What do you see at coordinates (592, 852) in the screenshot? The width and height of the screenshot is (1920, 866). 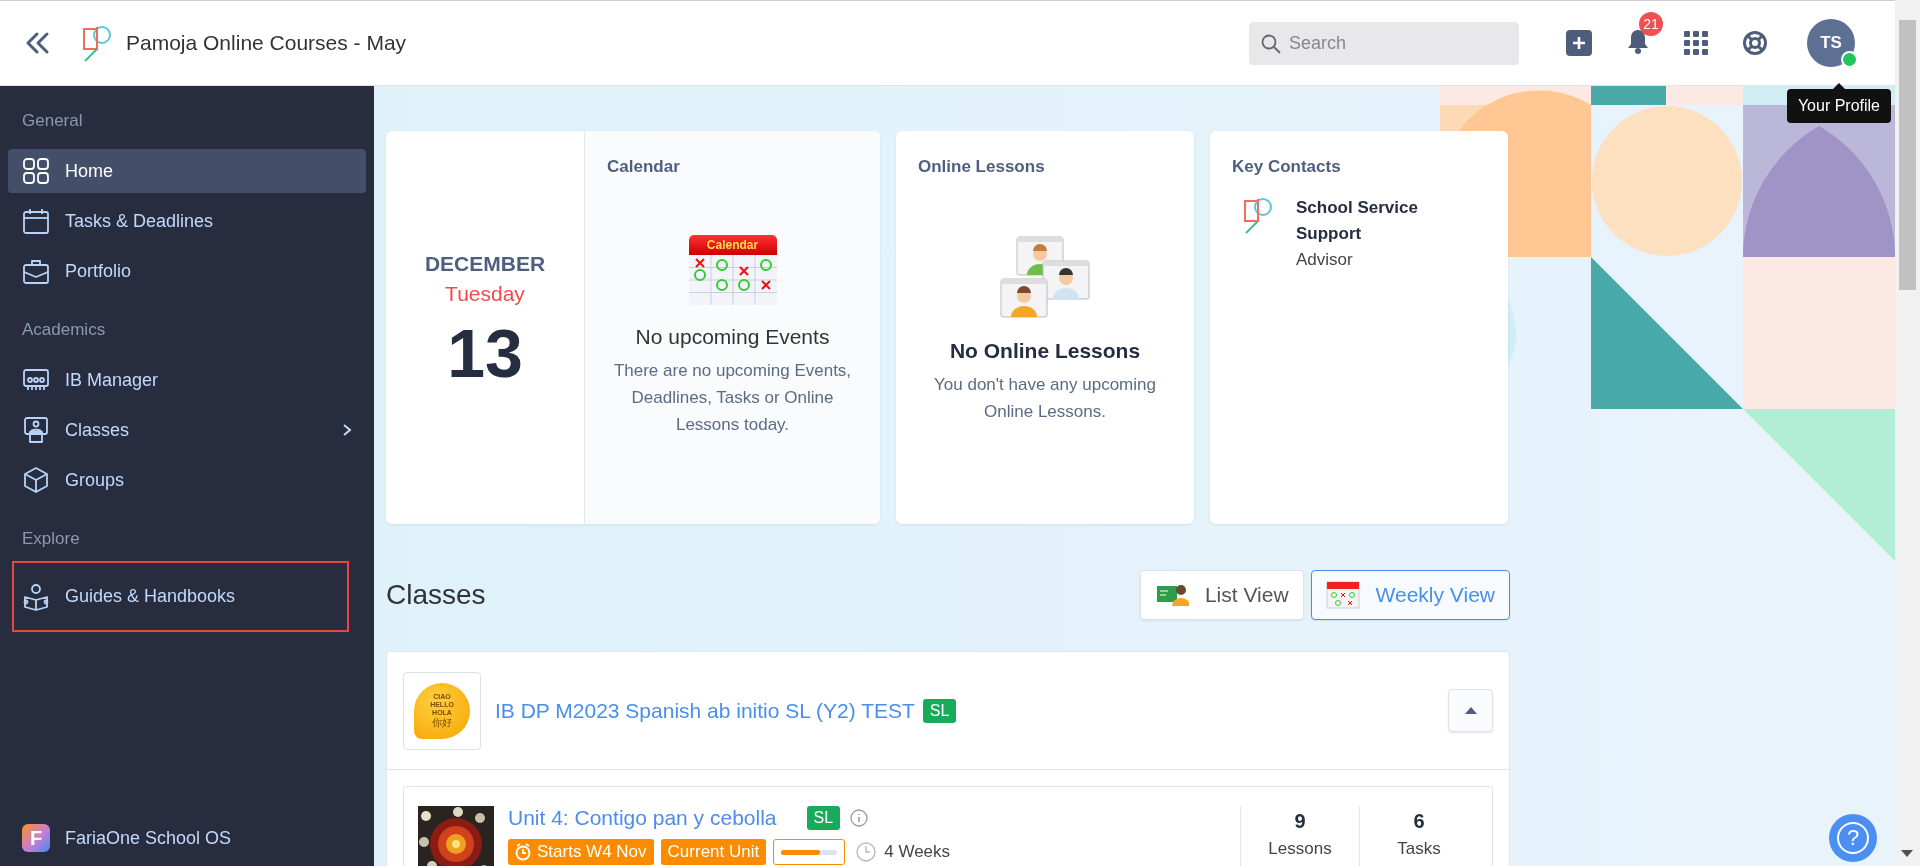 I see `tag-text: Starts W4 Nov` at bounding box center [592, 852].